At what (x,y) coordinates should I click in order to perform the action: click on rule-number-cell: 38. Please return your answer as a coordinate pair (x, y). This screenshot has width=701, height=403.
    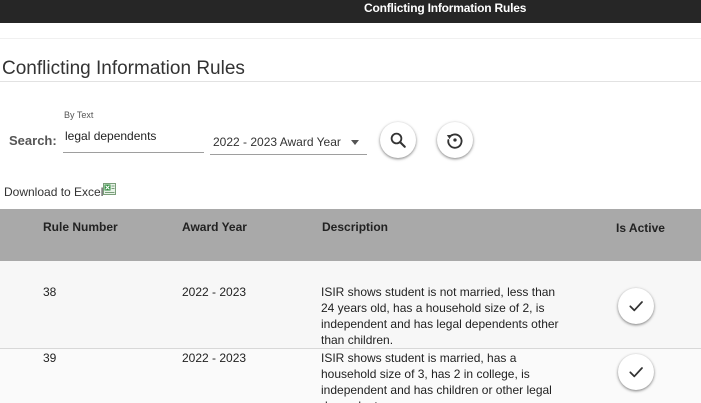
    Looking at the image, I should click on (50, 292).